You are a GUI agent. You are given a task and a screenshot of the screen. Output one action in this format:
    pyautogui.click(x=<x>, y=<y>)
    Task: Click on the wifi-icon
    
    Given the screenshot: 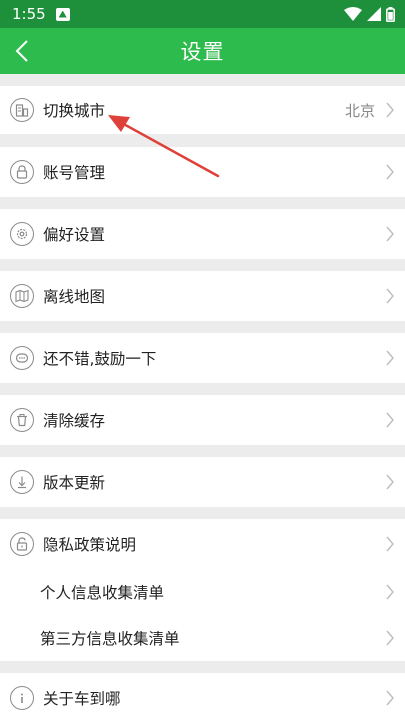 What is the action you would take?
    pyautogui.click(x=353, y=14)
    